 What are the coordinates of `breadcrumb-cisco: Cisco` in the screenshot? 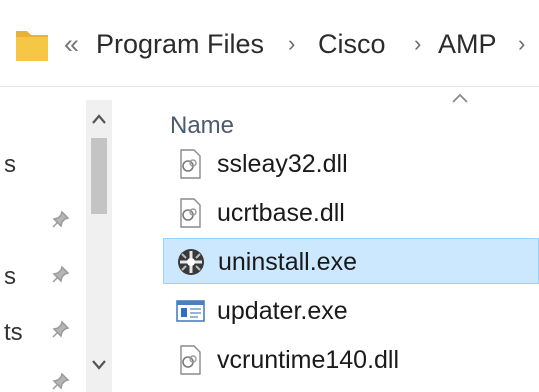 It's located at (352, 44).